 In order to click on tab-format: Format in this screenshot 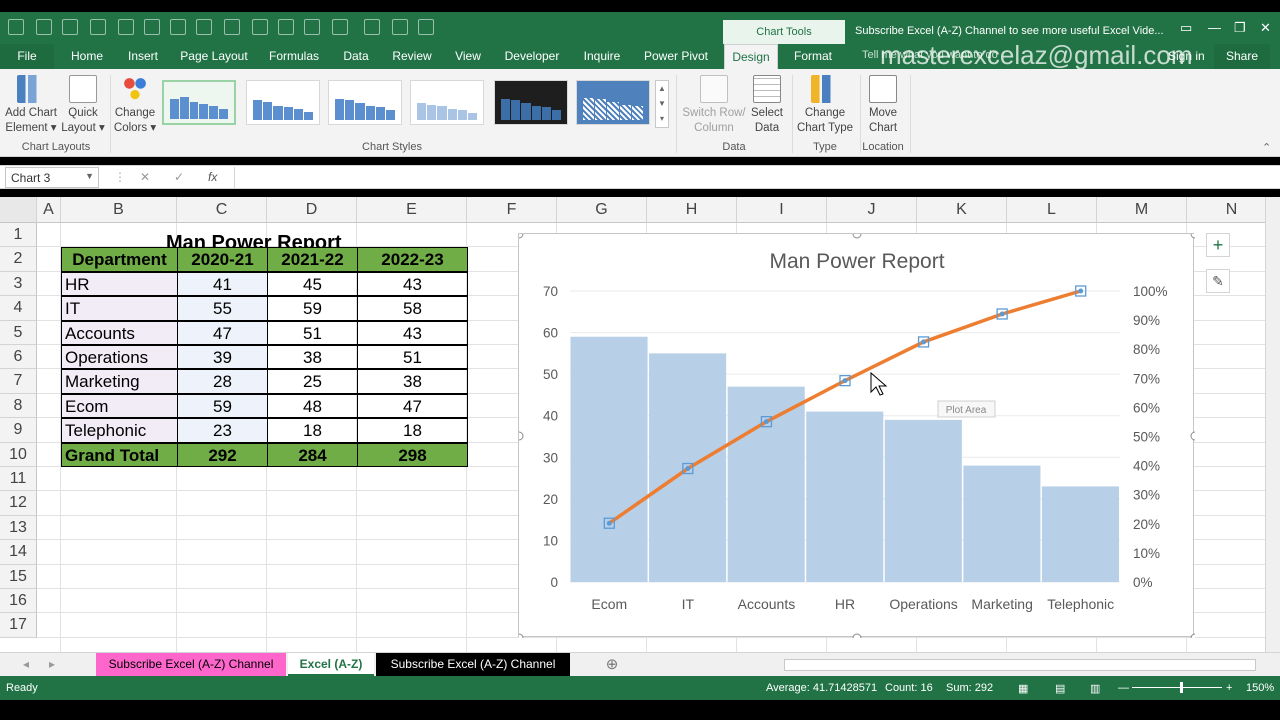, I will do `click(813, 56)`.